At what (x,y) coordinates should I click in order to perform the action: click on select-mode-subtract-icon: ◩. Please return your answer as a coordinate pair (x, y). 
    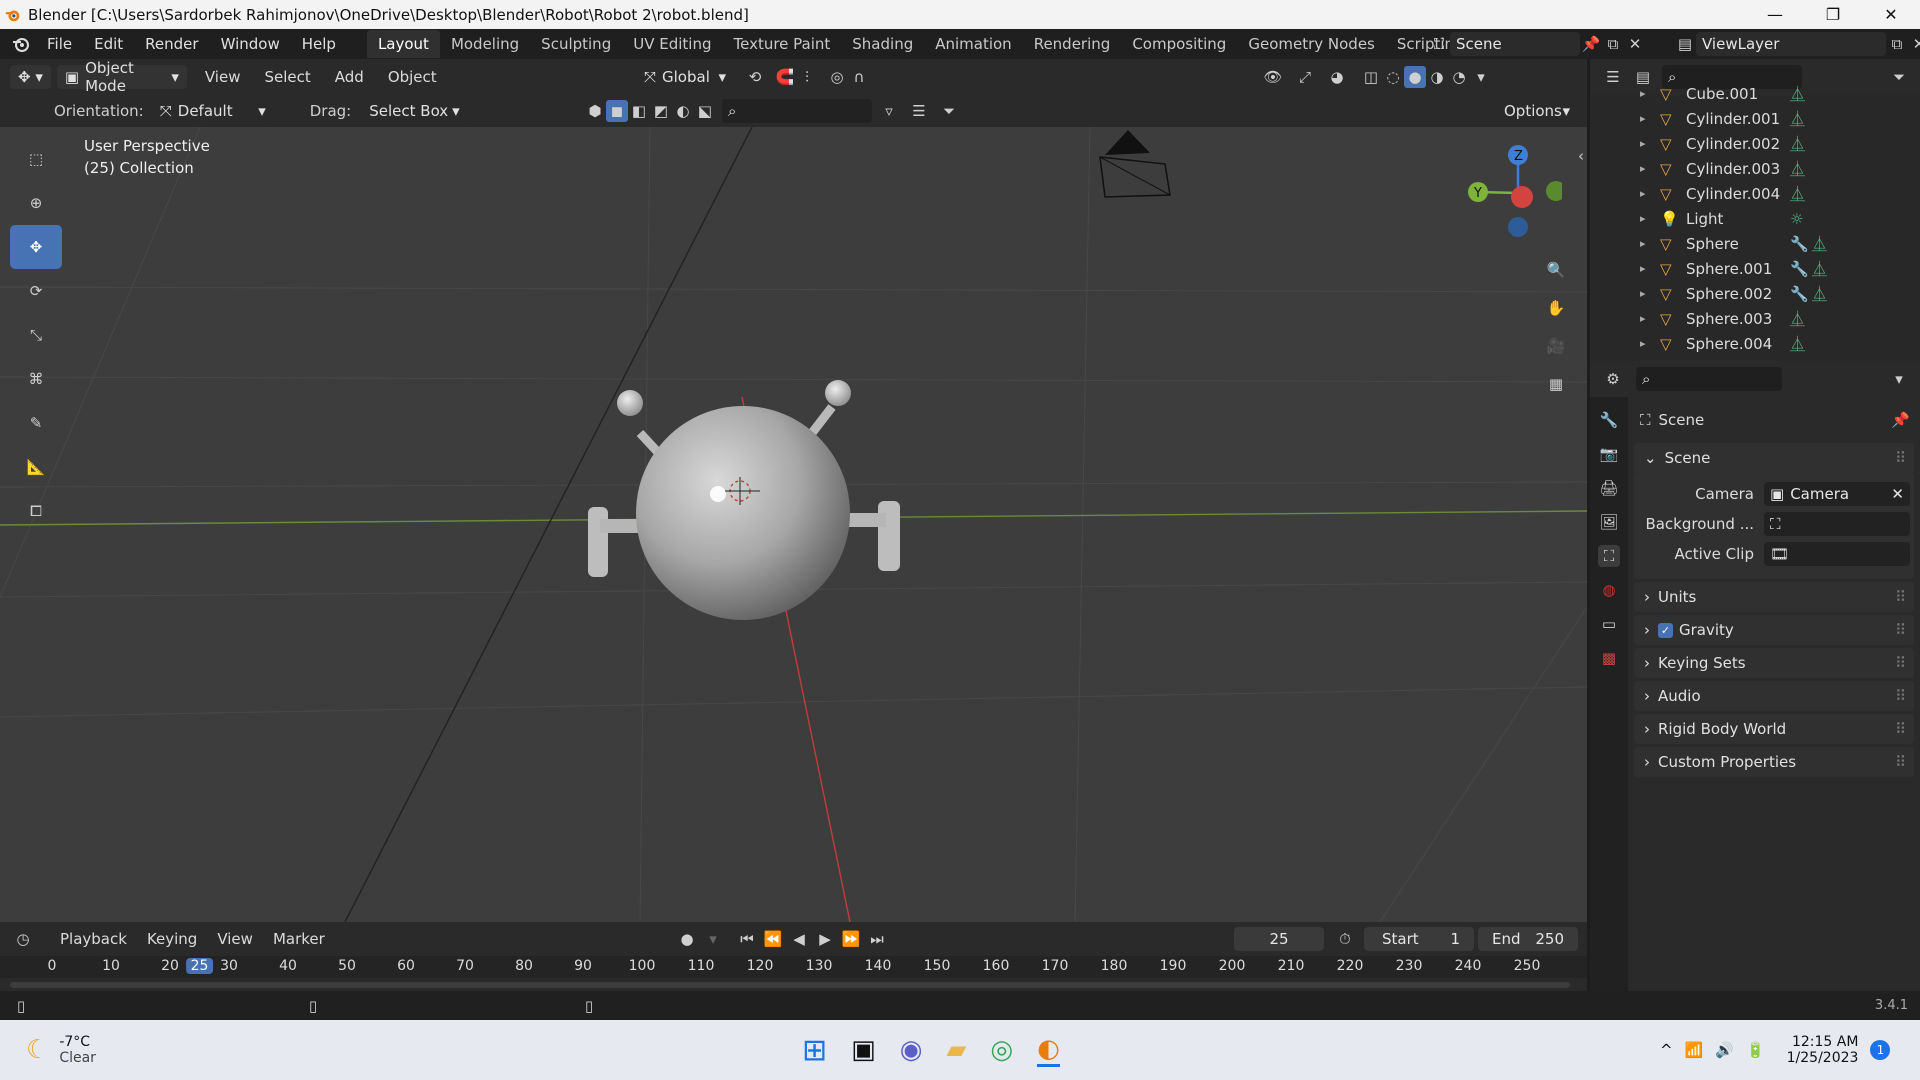
    Looking at the image, I should click on (661, 111).